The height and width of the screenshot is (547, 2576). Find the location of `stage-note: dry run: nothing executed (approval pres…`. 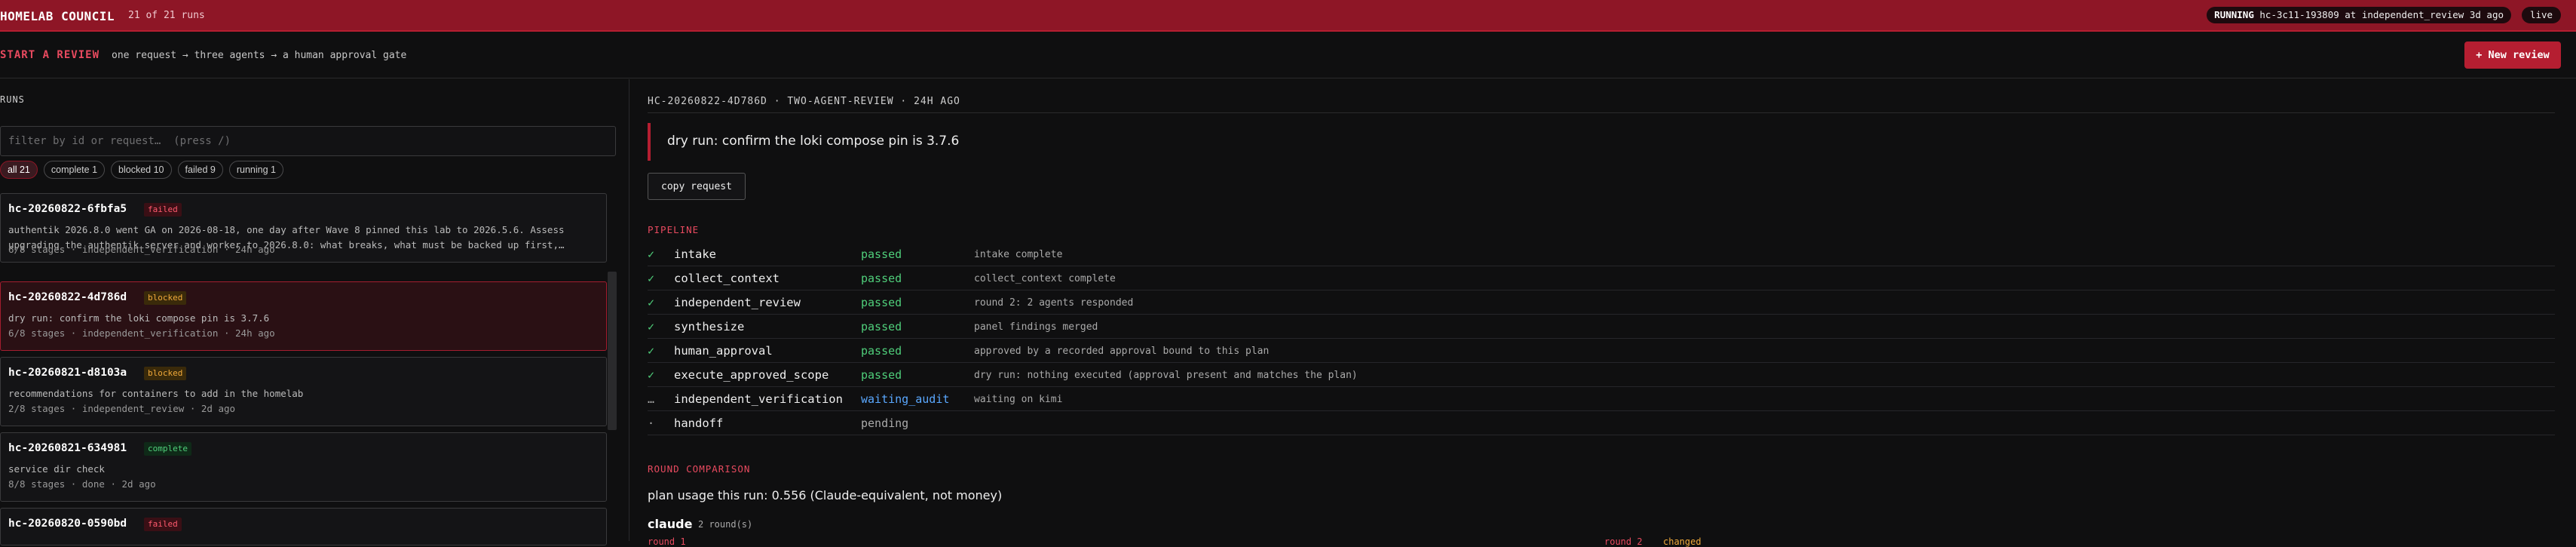

stage-note: dry run: nothing executed (approval pres… is located at coordinates (1166, 376).